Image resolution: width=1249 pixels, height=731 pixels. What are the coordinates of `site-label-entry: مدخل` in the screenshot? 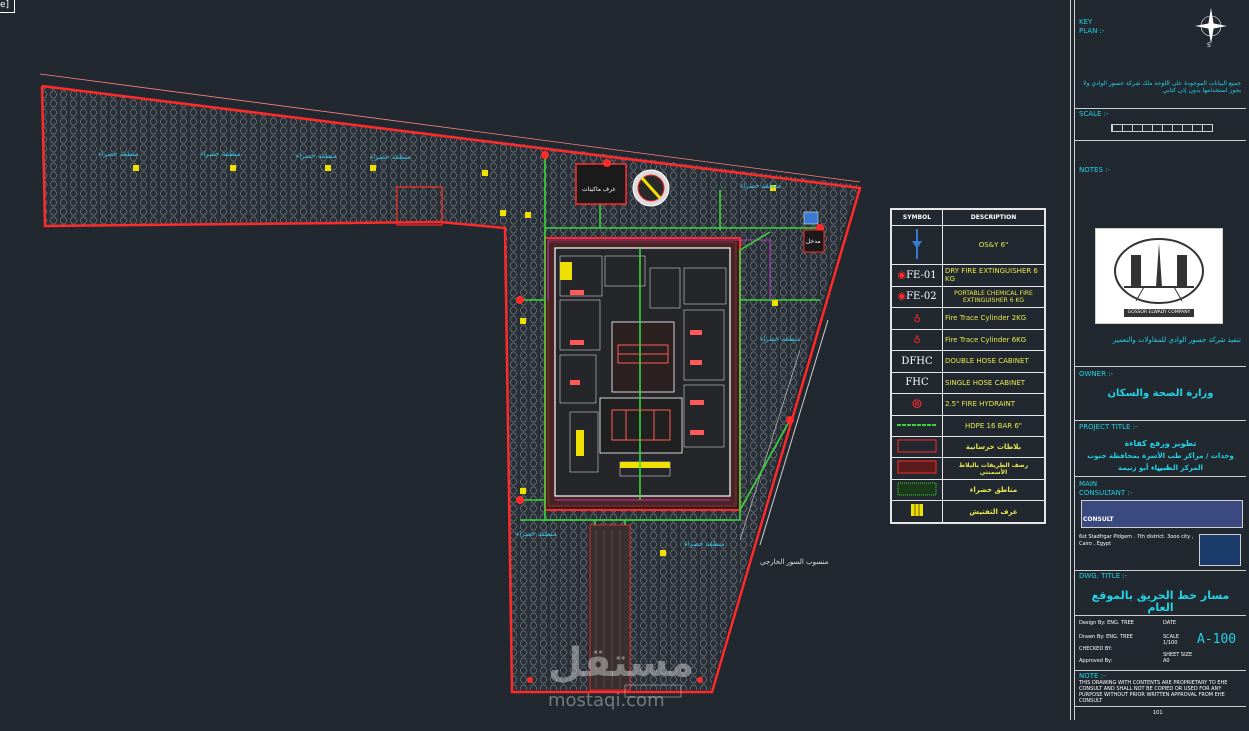 It's located at (813, 241).